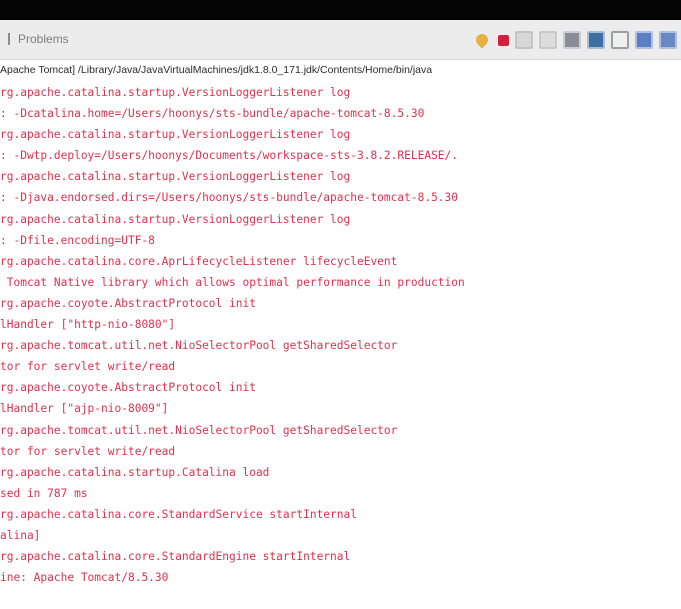 The width and height of the screenshot is (681, 609). Describe the element at coordinates (340, 40) in the screenshot. I see `console-view-toolbar: Problems` at that location.